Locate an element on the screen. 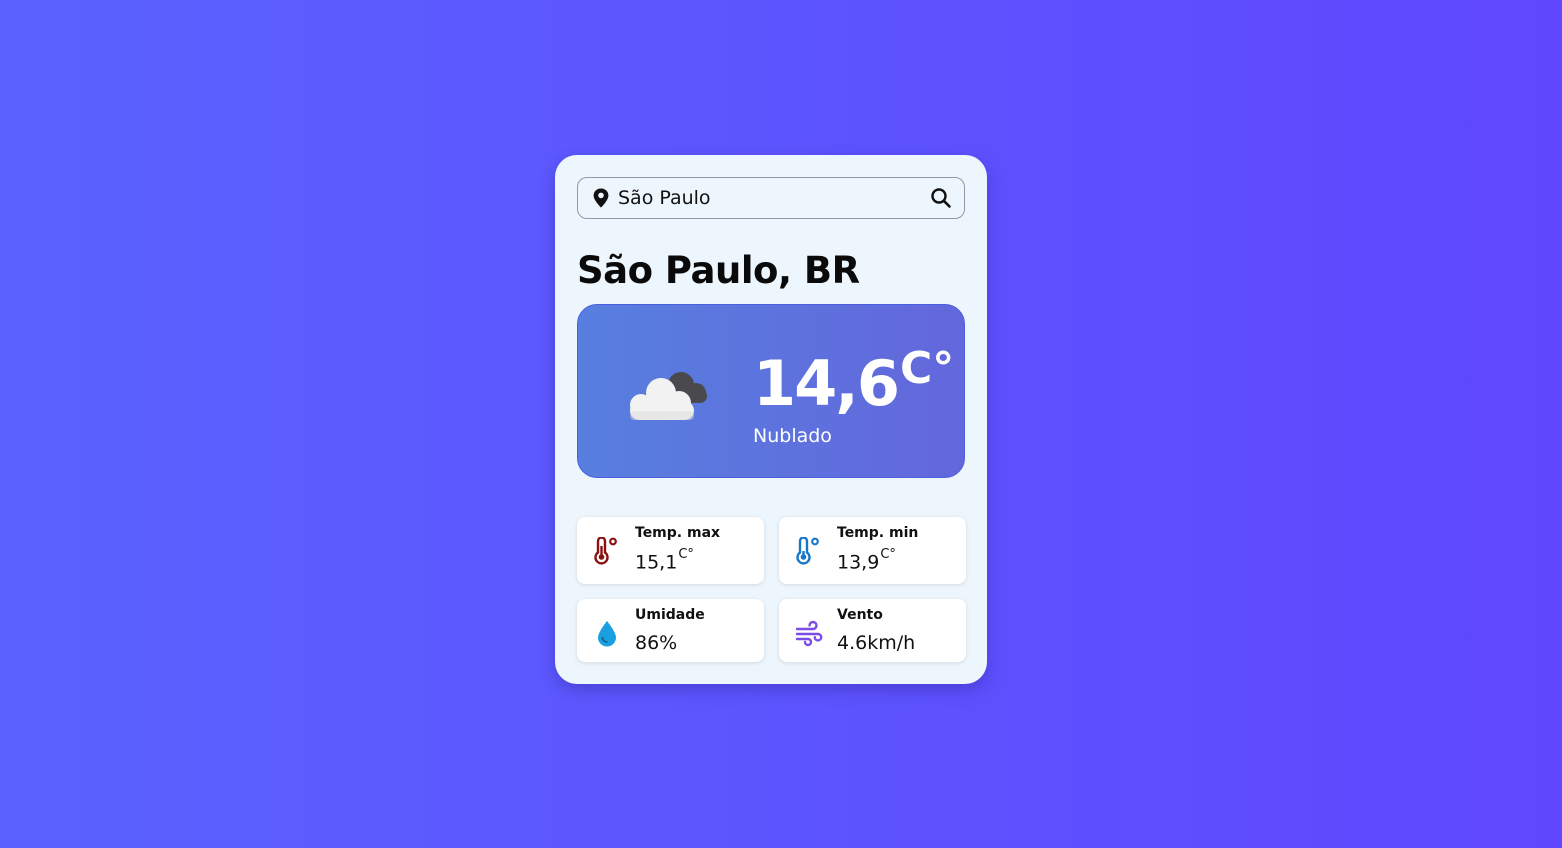 The width and height of the screenshot is (1562, 848). stat-label: Temp. max is located at coordinates (678, 533).